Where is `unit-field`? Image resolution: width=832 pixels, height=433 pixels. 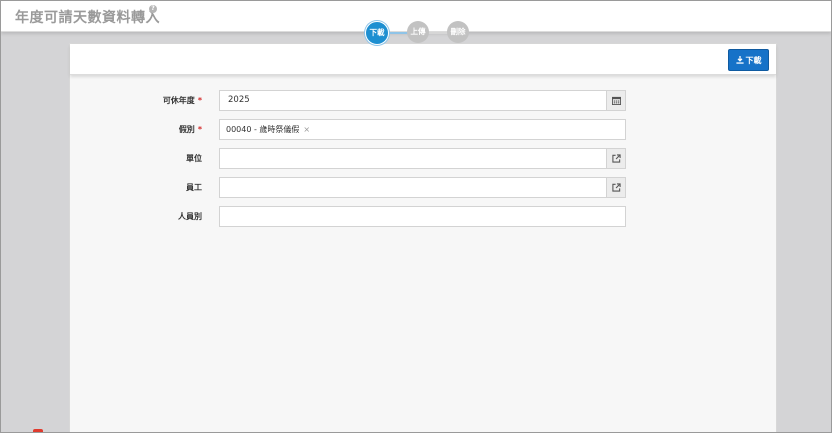
unit-field is located at coordinates (422, 158).